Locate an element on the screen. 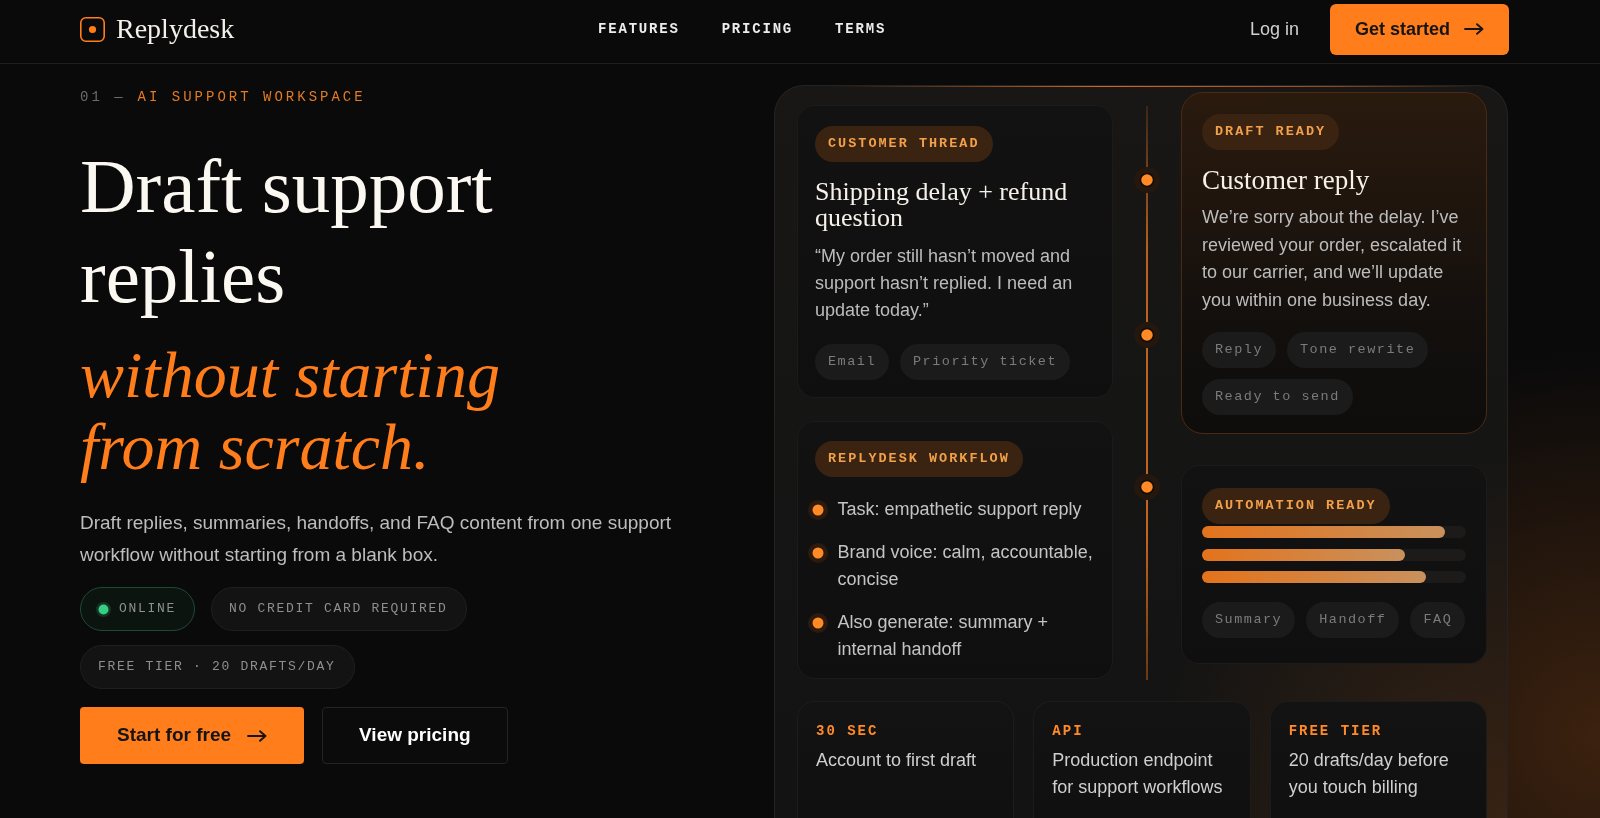  tag-chip: Ready to send is located at coordinates (1277, 397).